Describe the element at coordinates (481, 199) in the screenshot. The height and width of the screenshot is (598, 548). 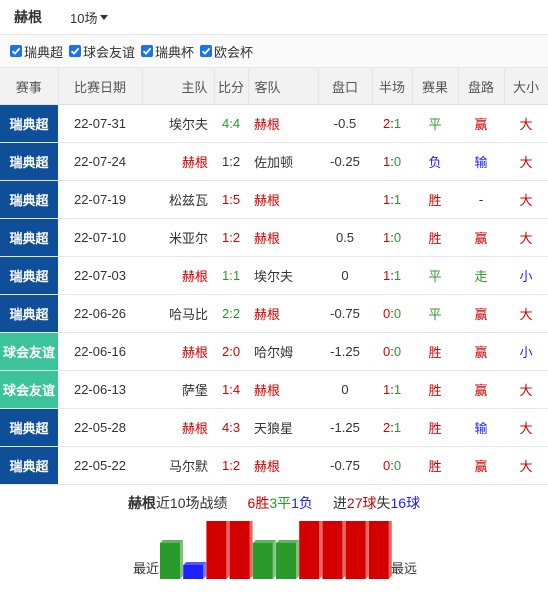
I see `handicap-result: -` at that location.